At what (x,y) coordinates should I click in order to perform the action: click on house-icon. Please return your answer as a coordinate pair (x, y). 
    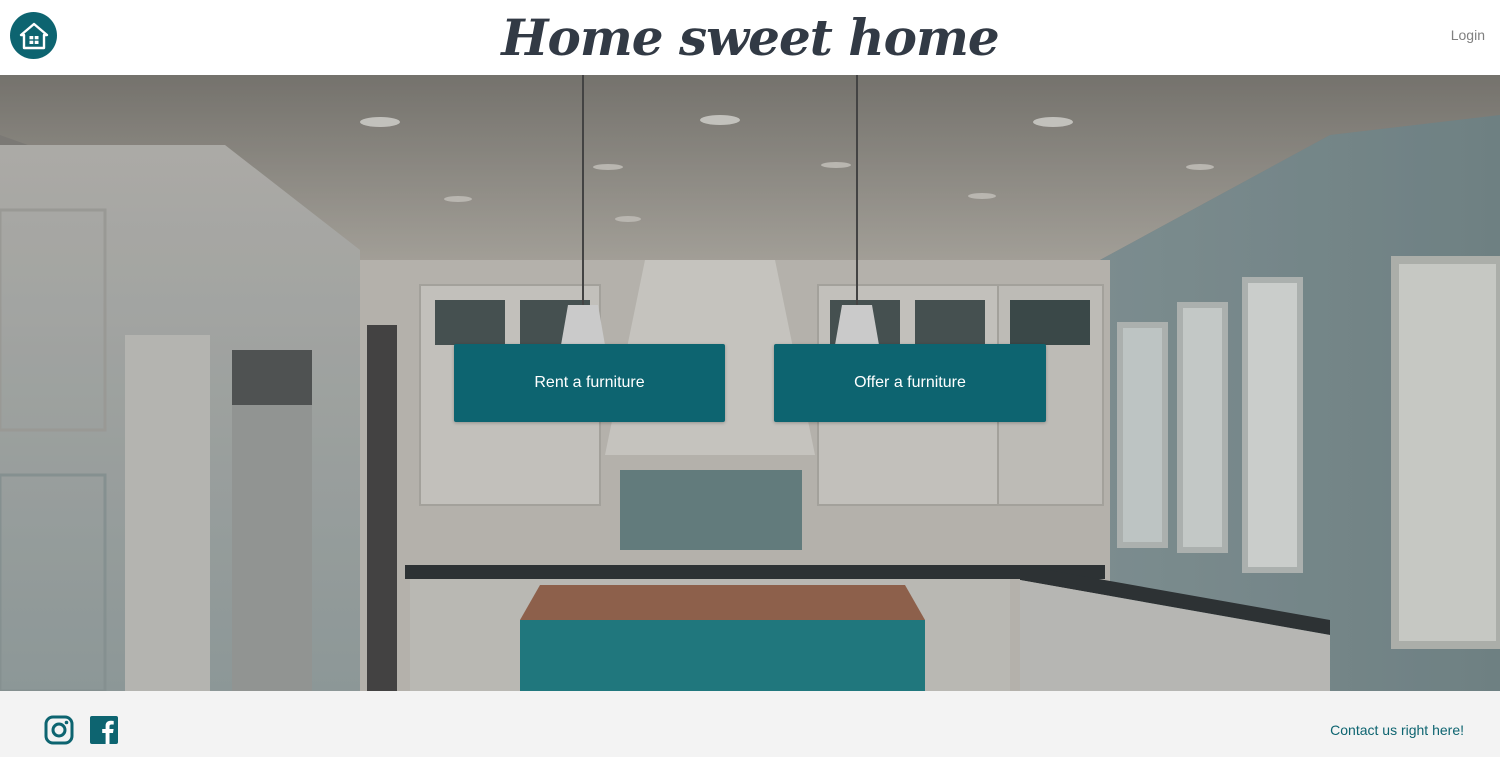
    Looking at the image, I should click on (33, 35).